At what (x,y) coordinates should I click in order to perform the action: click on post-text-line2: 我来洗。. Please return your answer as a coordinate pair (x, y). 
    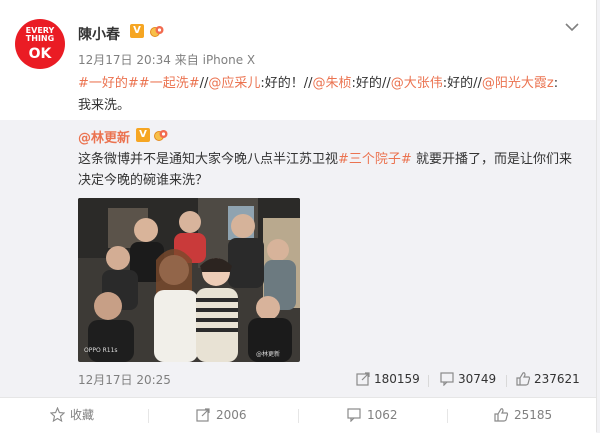
    Looking at the image, I should click on (104, 105).